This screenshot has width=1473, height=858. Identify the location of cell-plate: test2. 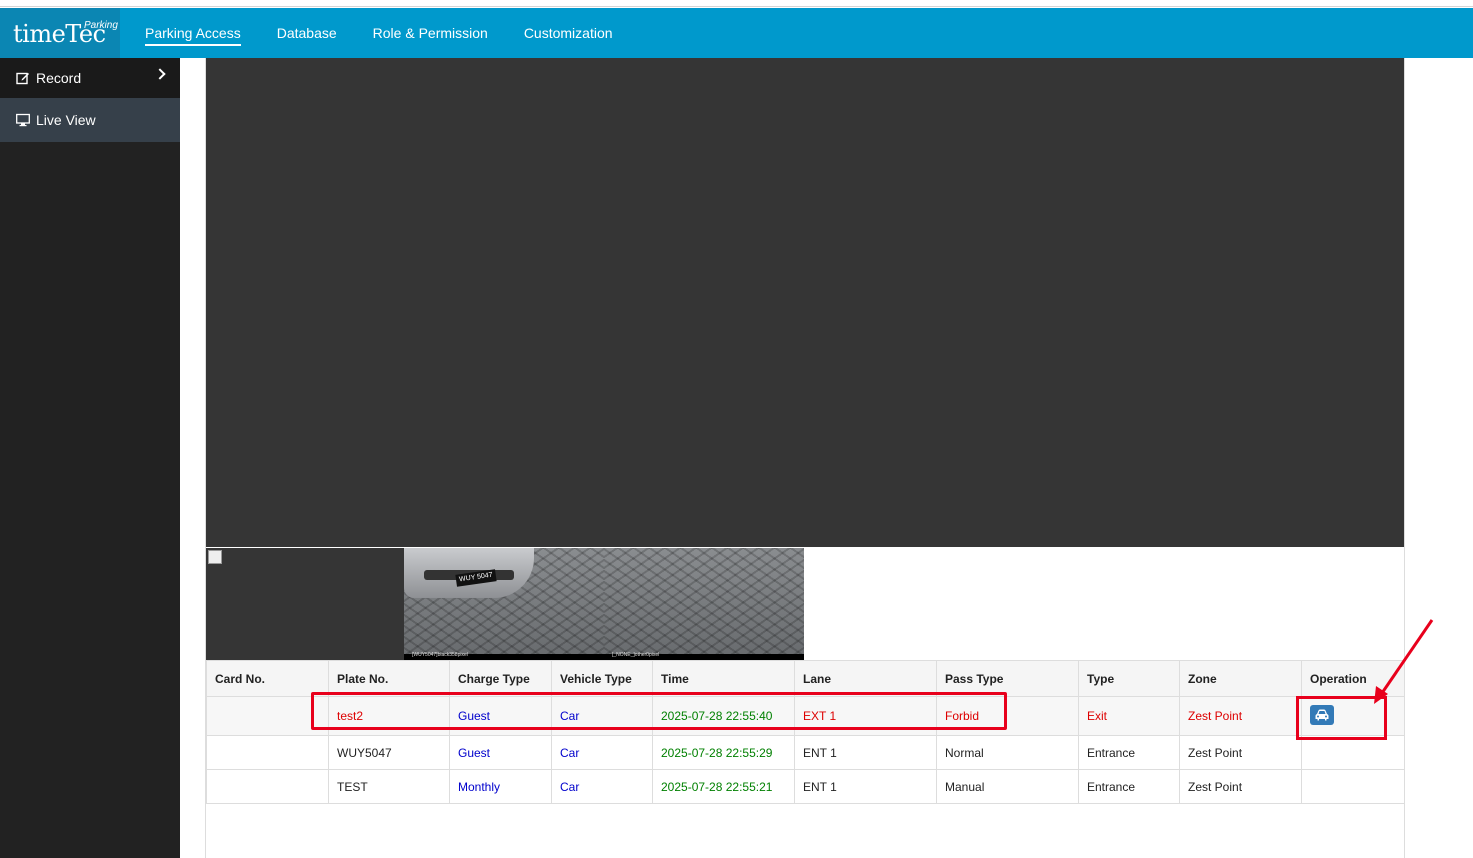
(389, 716).